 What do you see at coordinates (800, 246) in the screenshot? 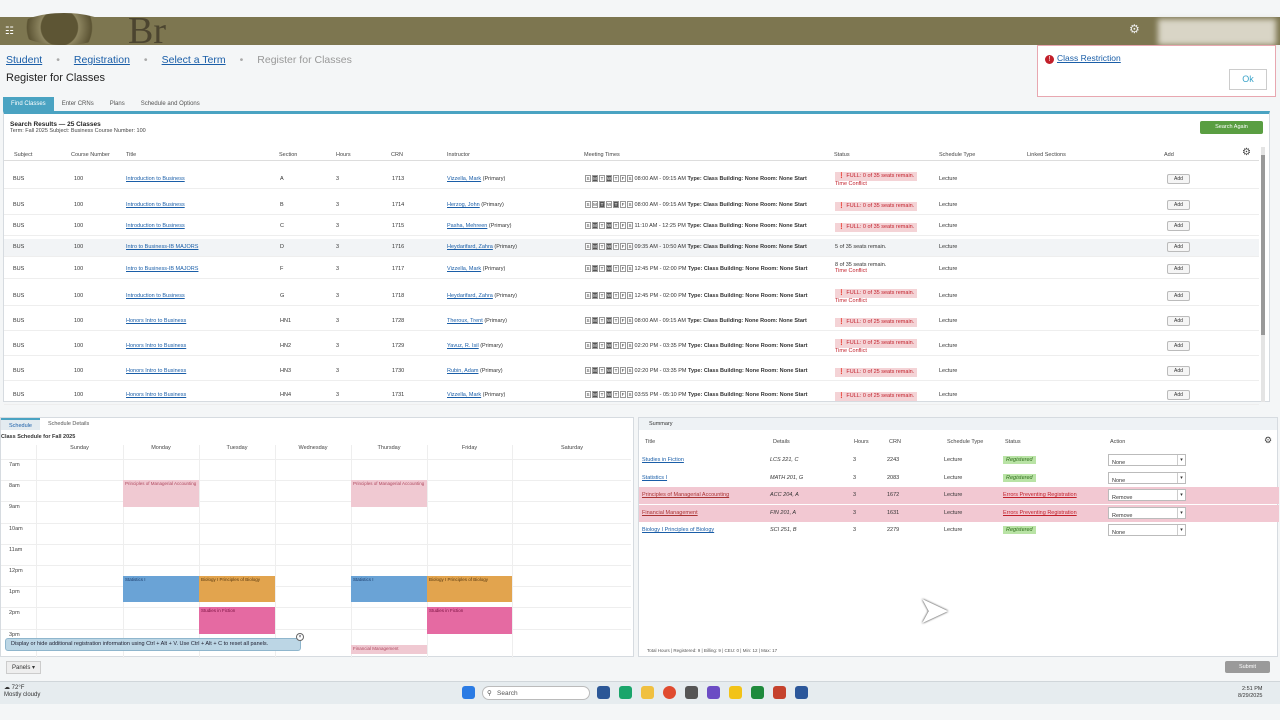
I see `meeting-start: Start` at bounding box center [800, 246].